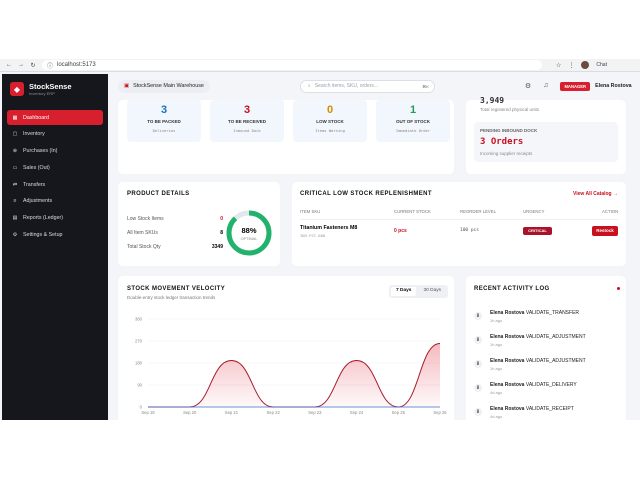 This screenshot has height=480, width=640. I want to click on stat-sub: Immediate Order, so click(413, 130).